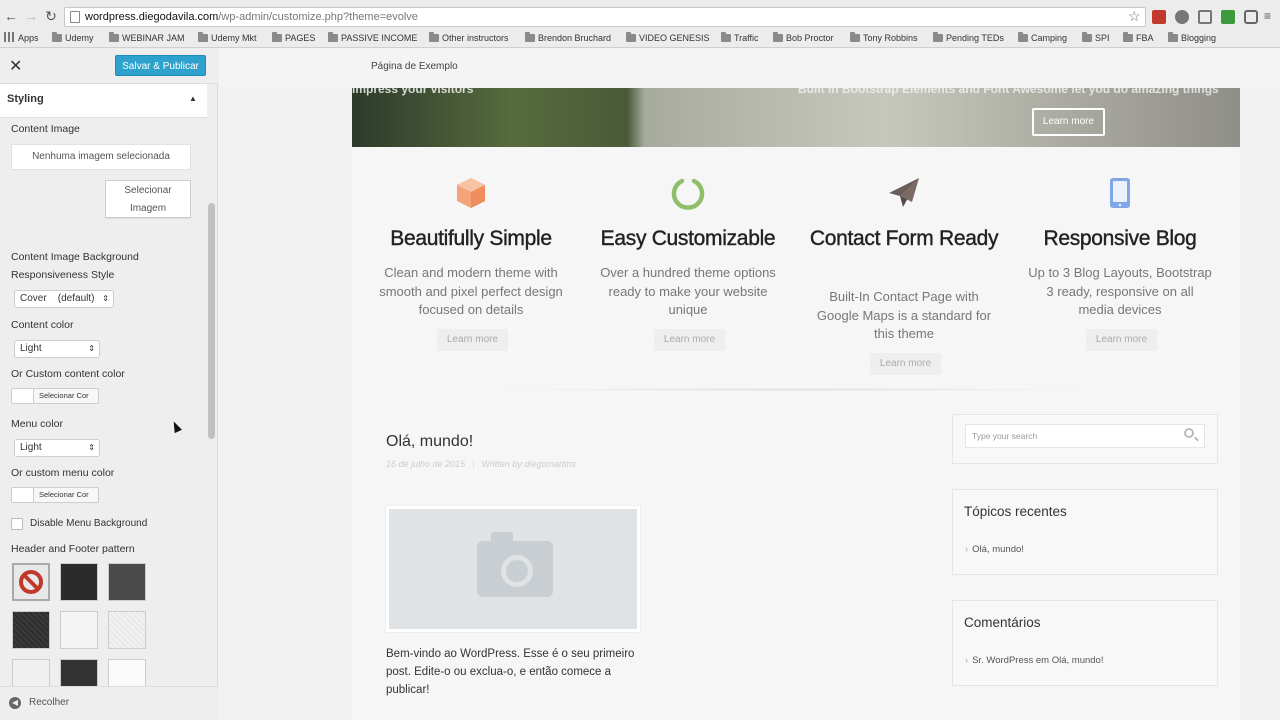  I want to click on bookmark-apps: Apps, so click(22, 38).